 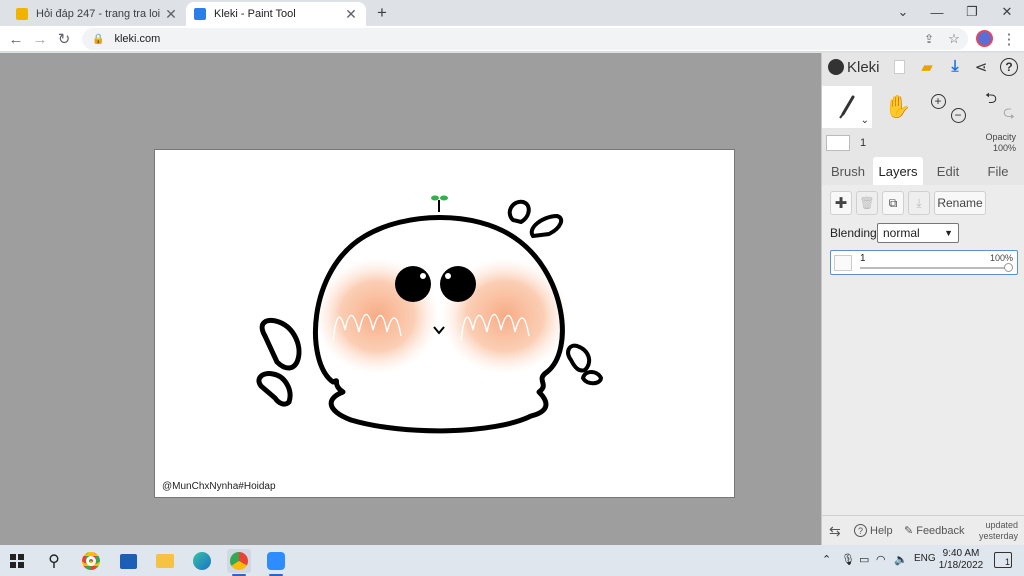 What do you see at coordinates (22, 14) in the screenshot?
I see `hoidap-favicon-icon` at bounding box center [22, 14].